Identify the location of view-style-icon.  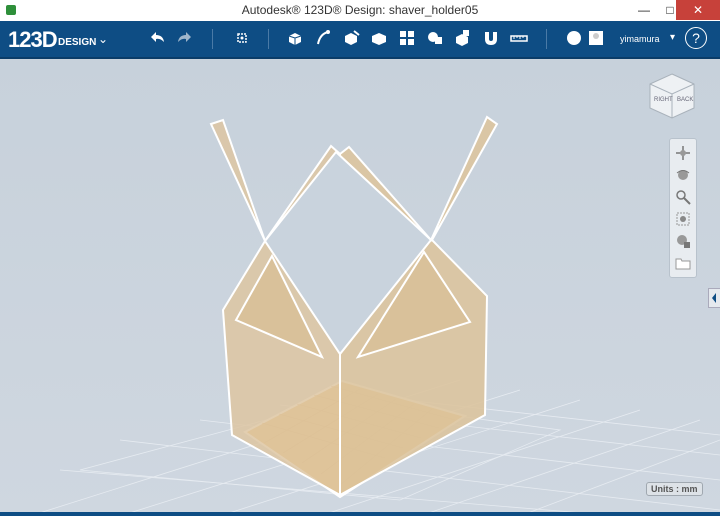
(683, 241).